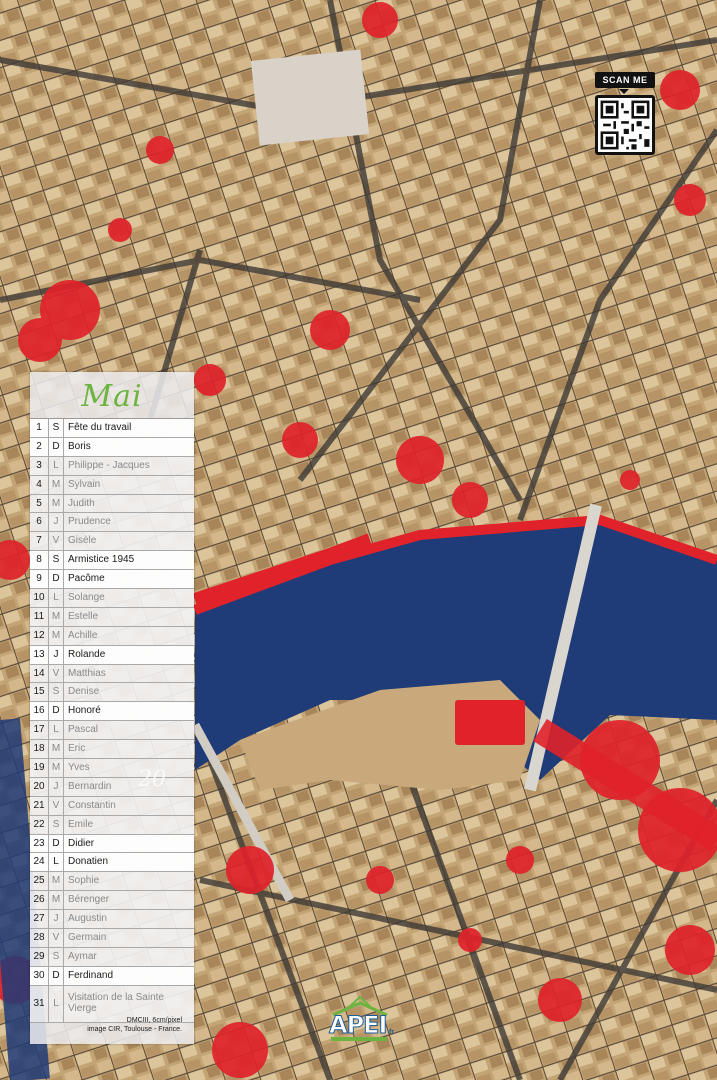 Image resolution: width=717 pixels, height=1080 pixels. What do you see at coordinates (39, 673) in the screenshot?
I see `day-number: 14` at bounding box center [39, 673].